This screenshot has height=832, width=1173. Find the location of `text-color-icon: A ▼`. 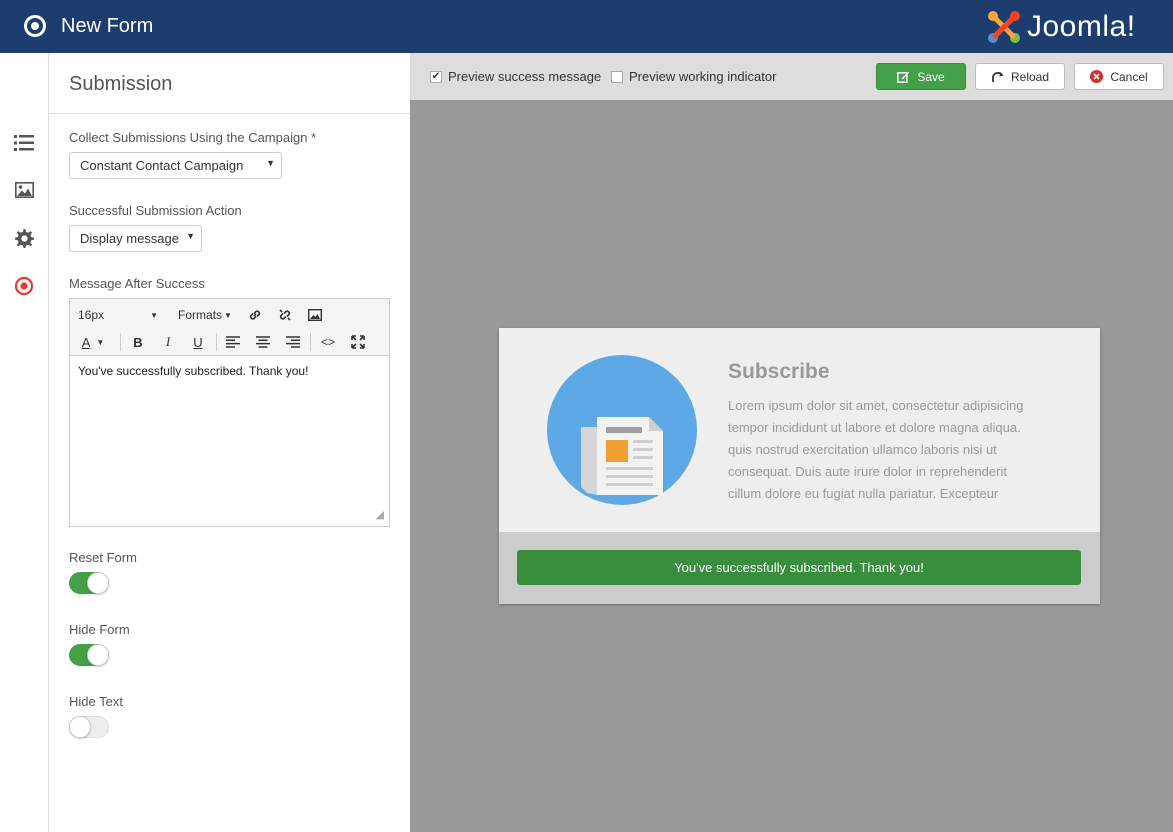

text-color-icon: A ▼ is located at coordinates (93, 342).